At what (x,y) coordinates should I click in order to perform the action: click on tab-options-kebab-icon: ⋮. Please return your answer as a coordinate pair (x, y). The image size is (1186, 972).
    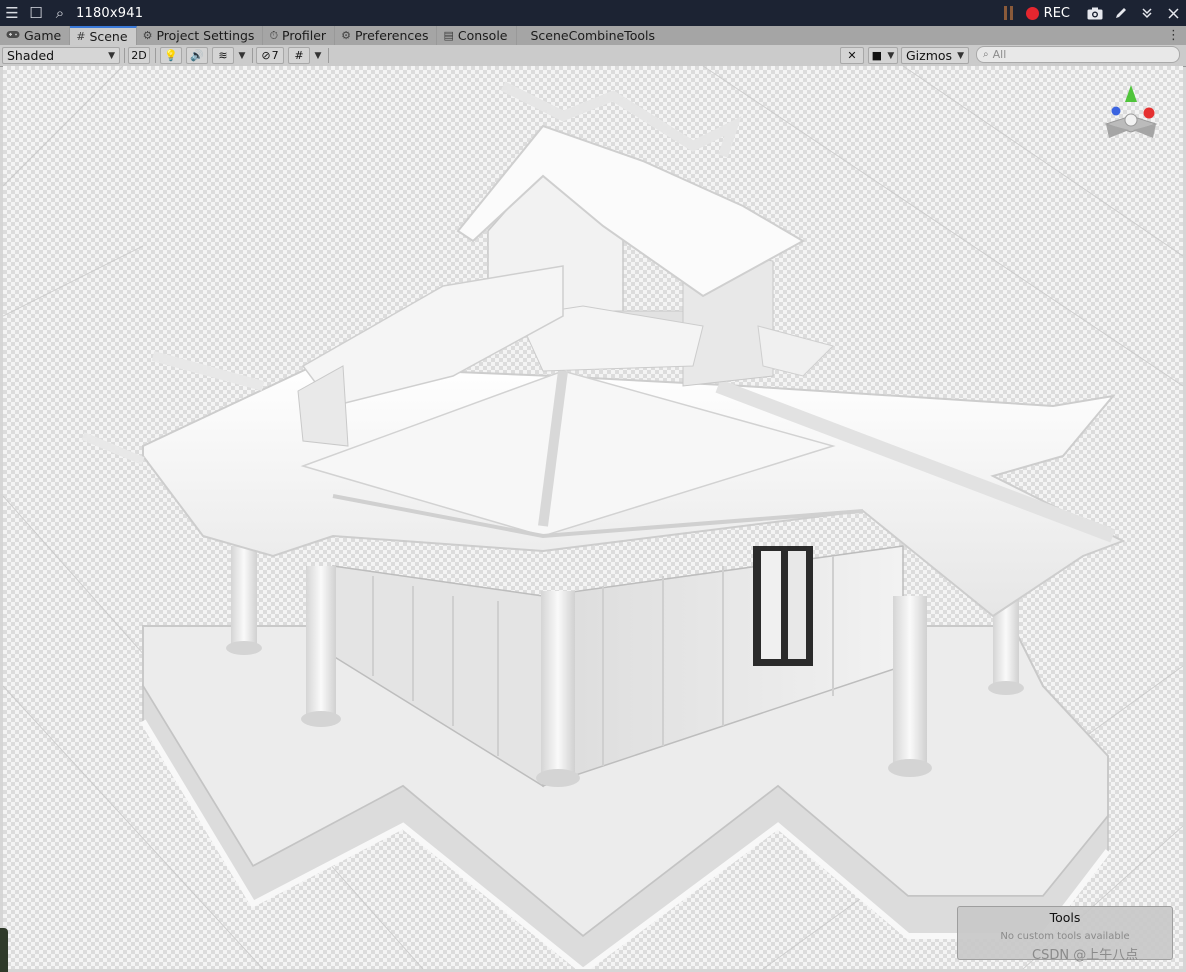
    Looking at the image, I should click on (1173, 35).